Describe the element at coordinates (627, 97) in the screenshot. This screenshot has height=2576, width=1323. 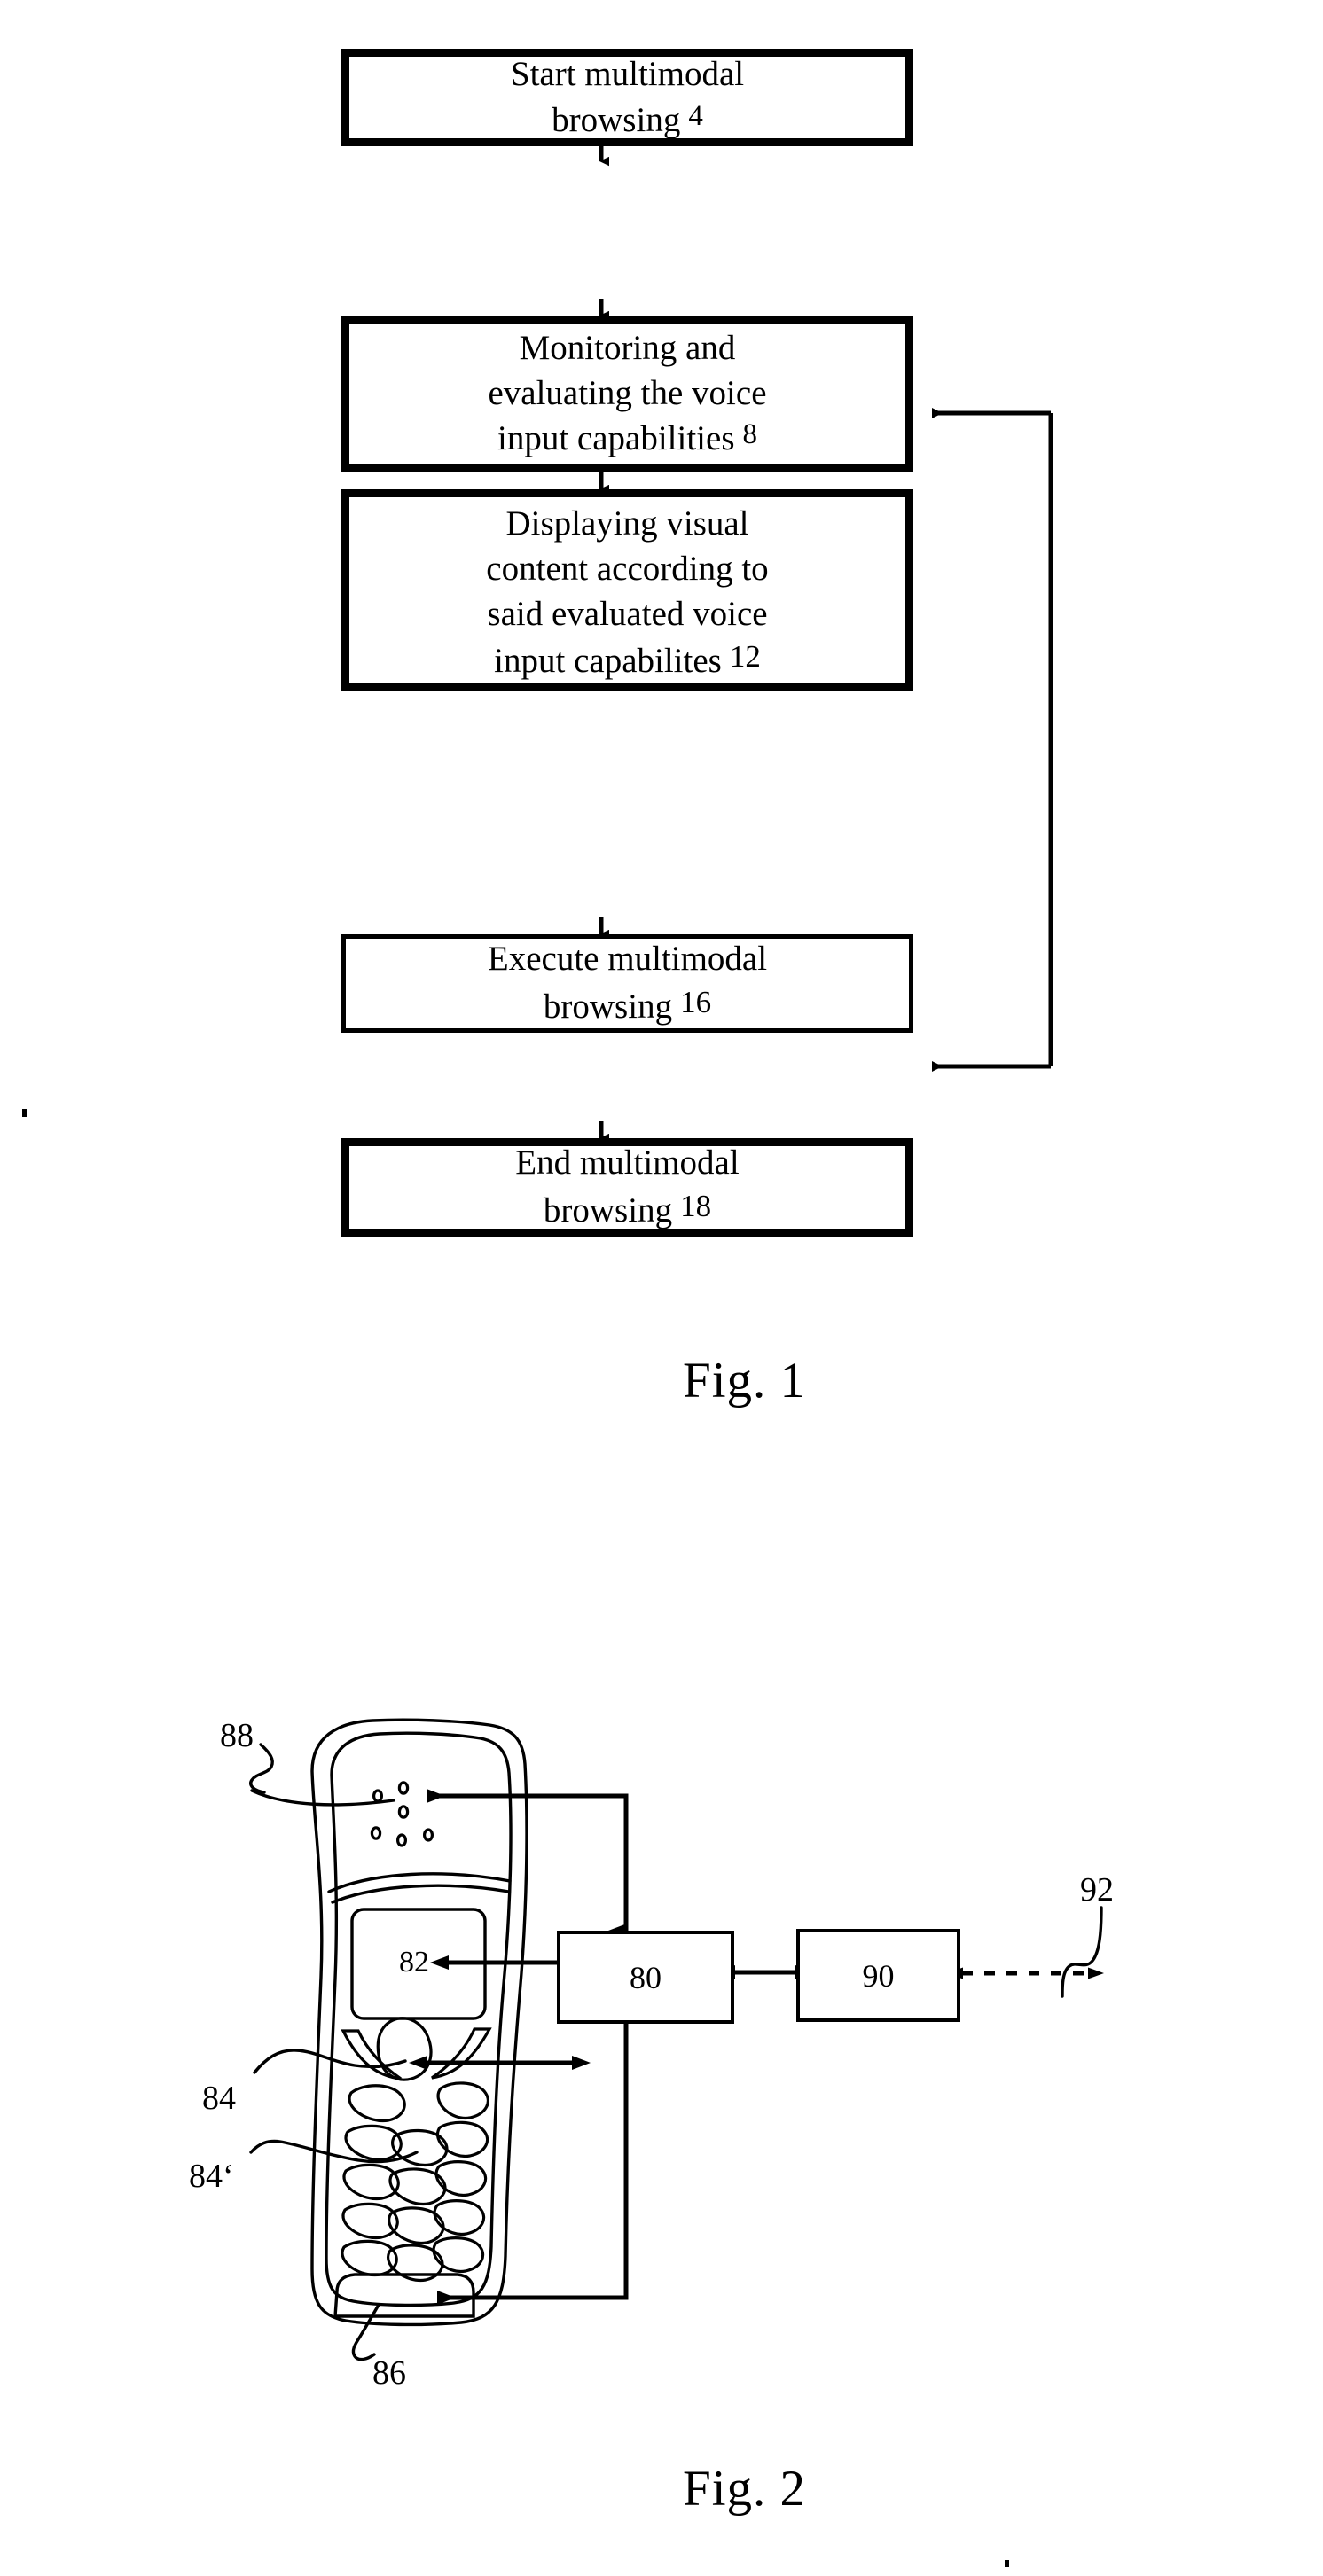
I see `flow-step-start: Start multimodal browsing 4` at that location.